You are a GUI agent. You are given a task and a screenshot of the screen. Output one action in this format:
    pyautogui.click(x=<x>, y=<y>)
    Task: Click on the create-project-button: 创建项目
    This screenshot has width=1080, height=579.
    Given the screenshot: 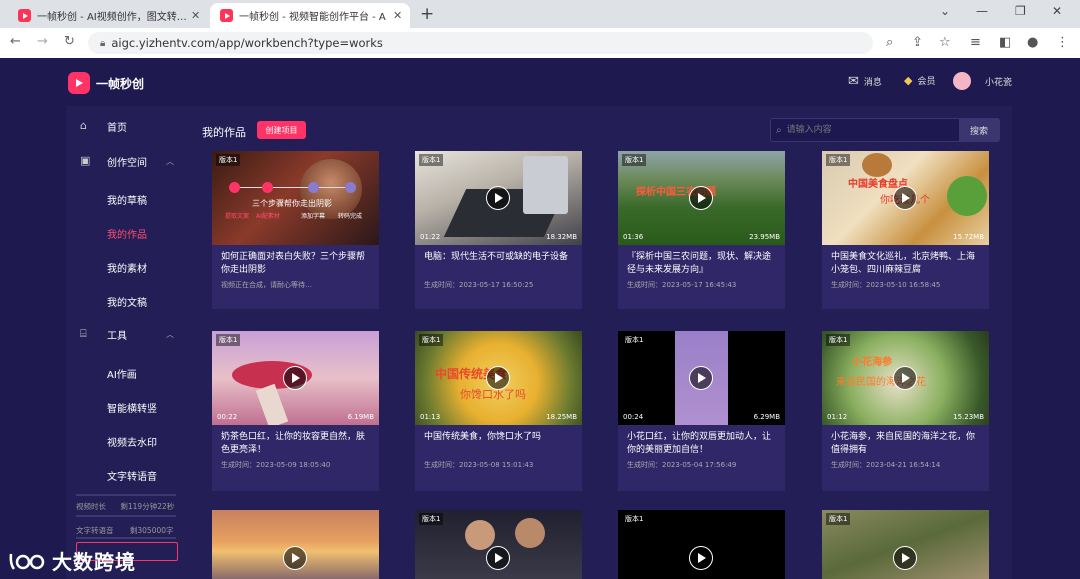 What is the action you would take?
    pyautogui.click(x=281, y=130)
    